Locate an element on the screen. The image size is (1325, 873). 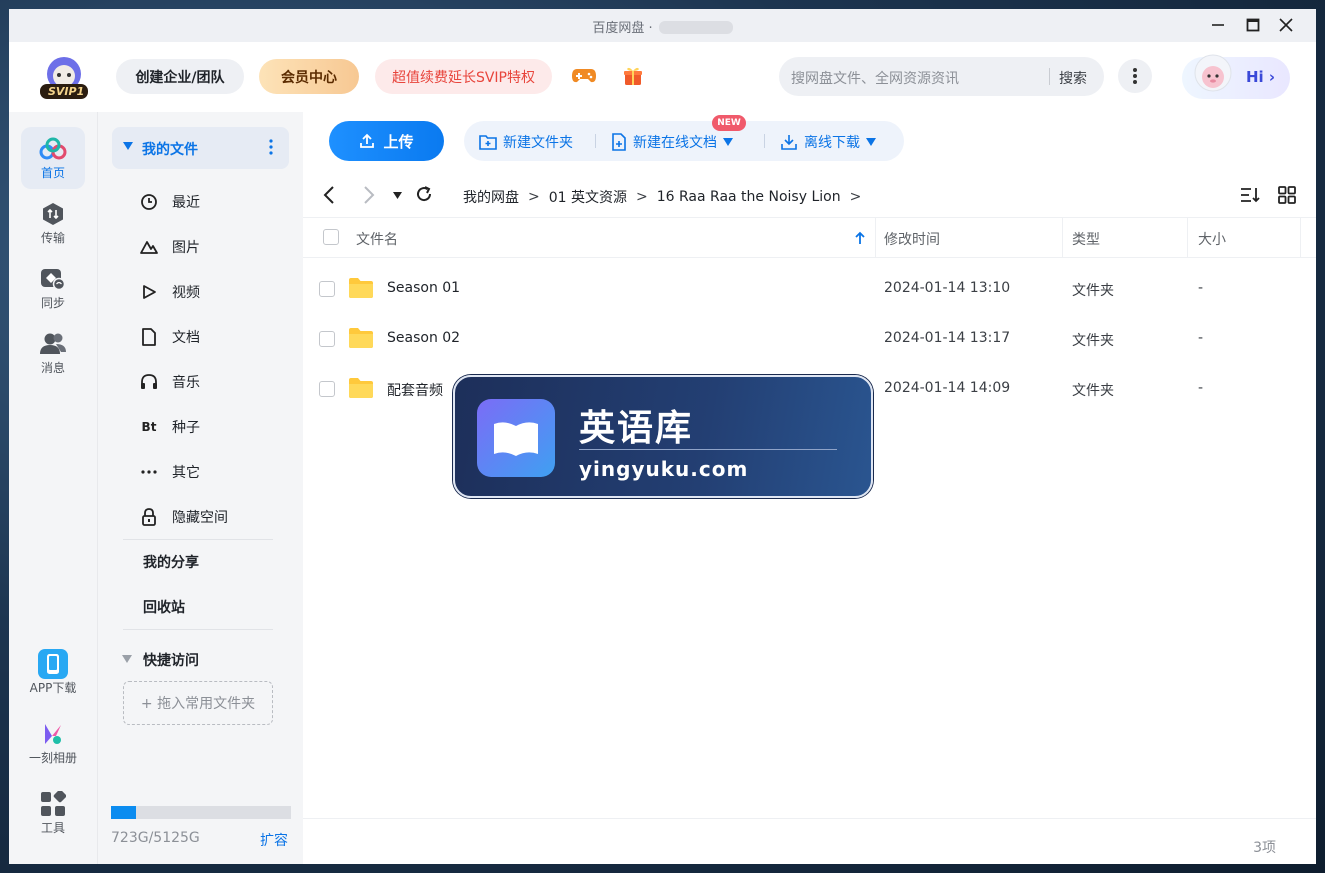
rail-item-tools: 工具 is located at coordinates (53, 813).